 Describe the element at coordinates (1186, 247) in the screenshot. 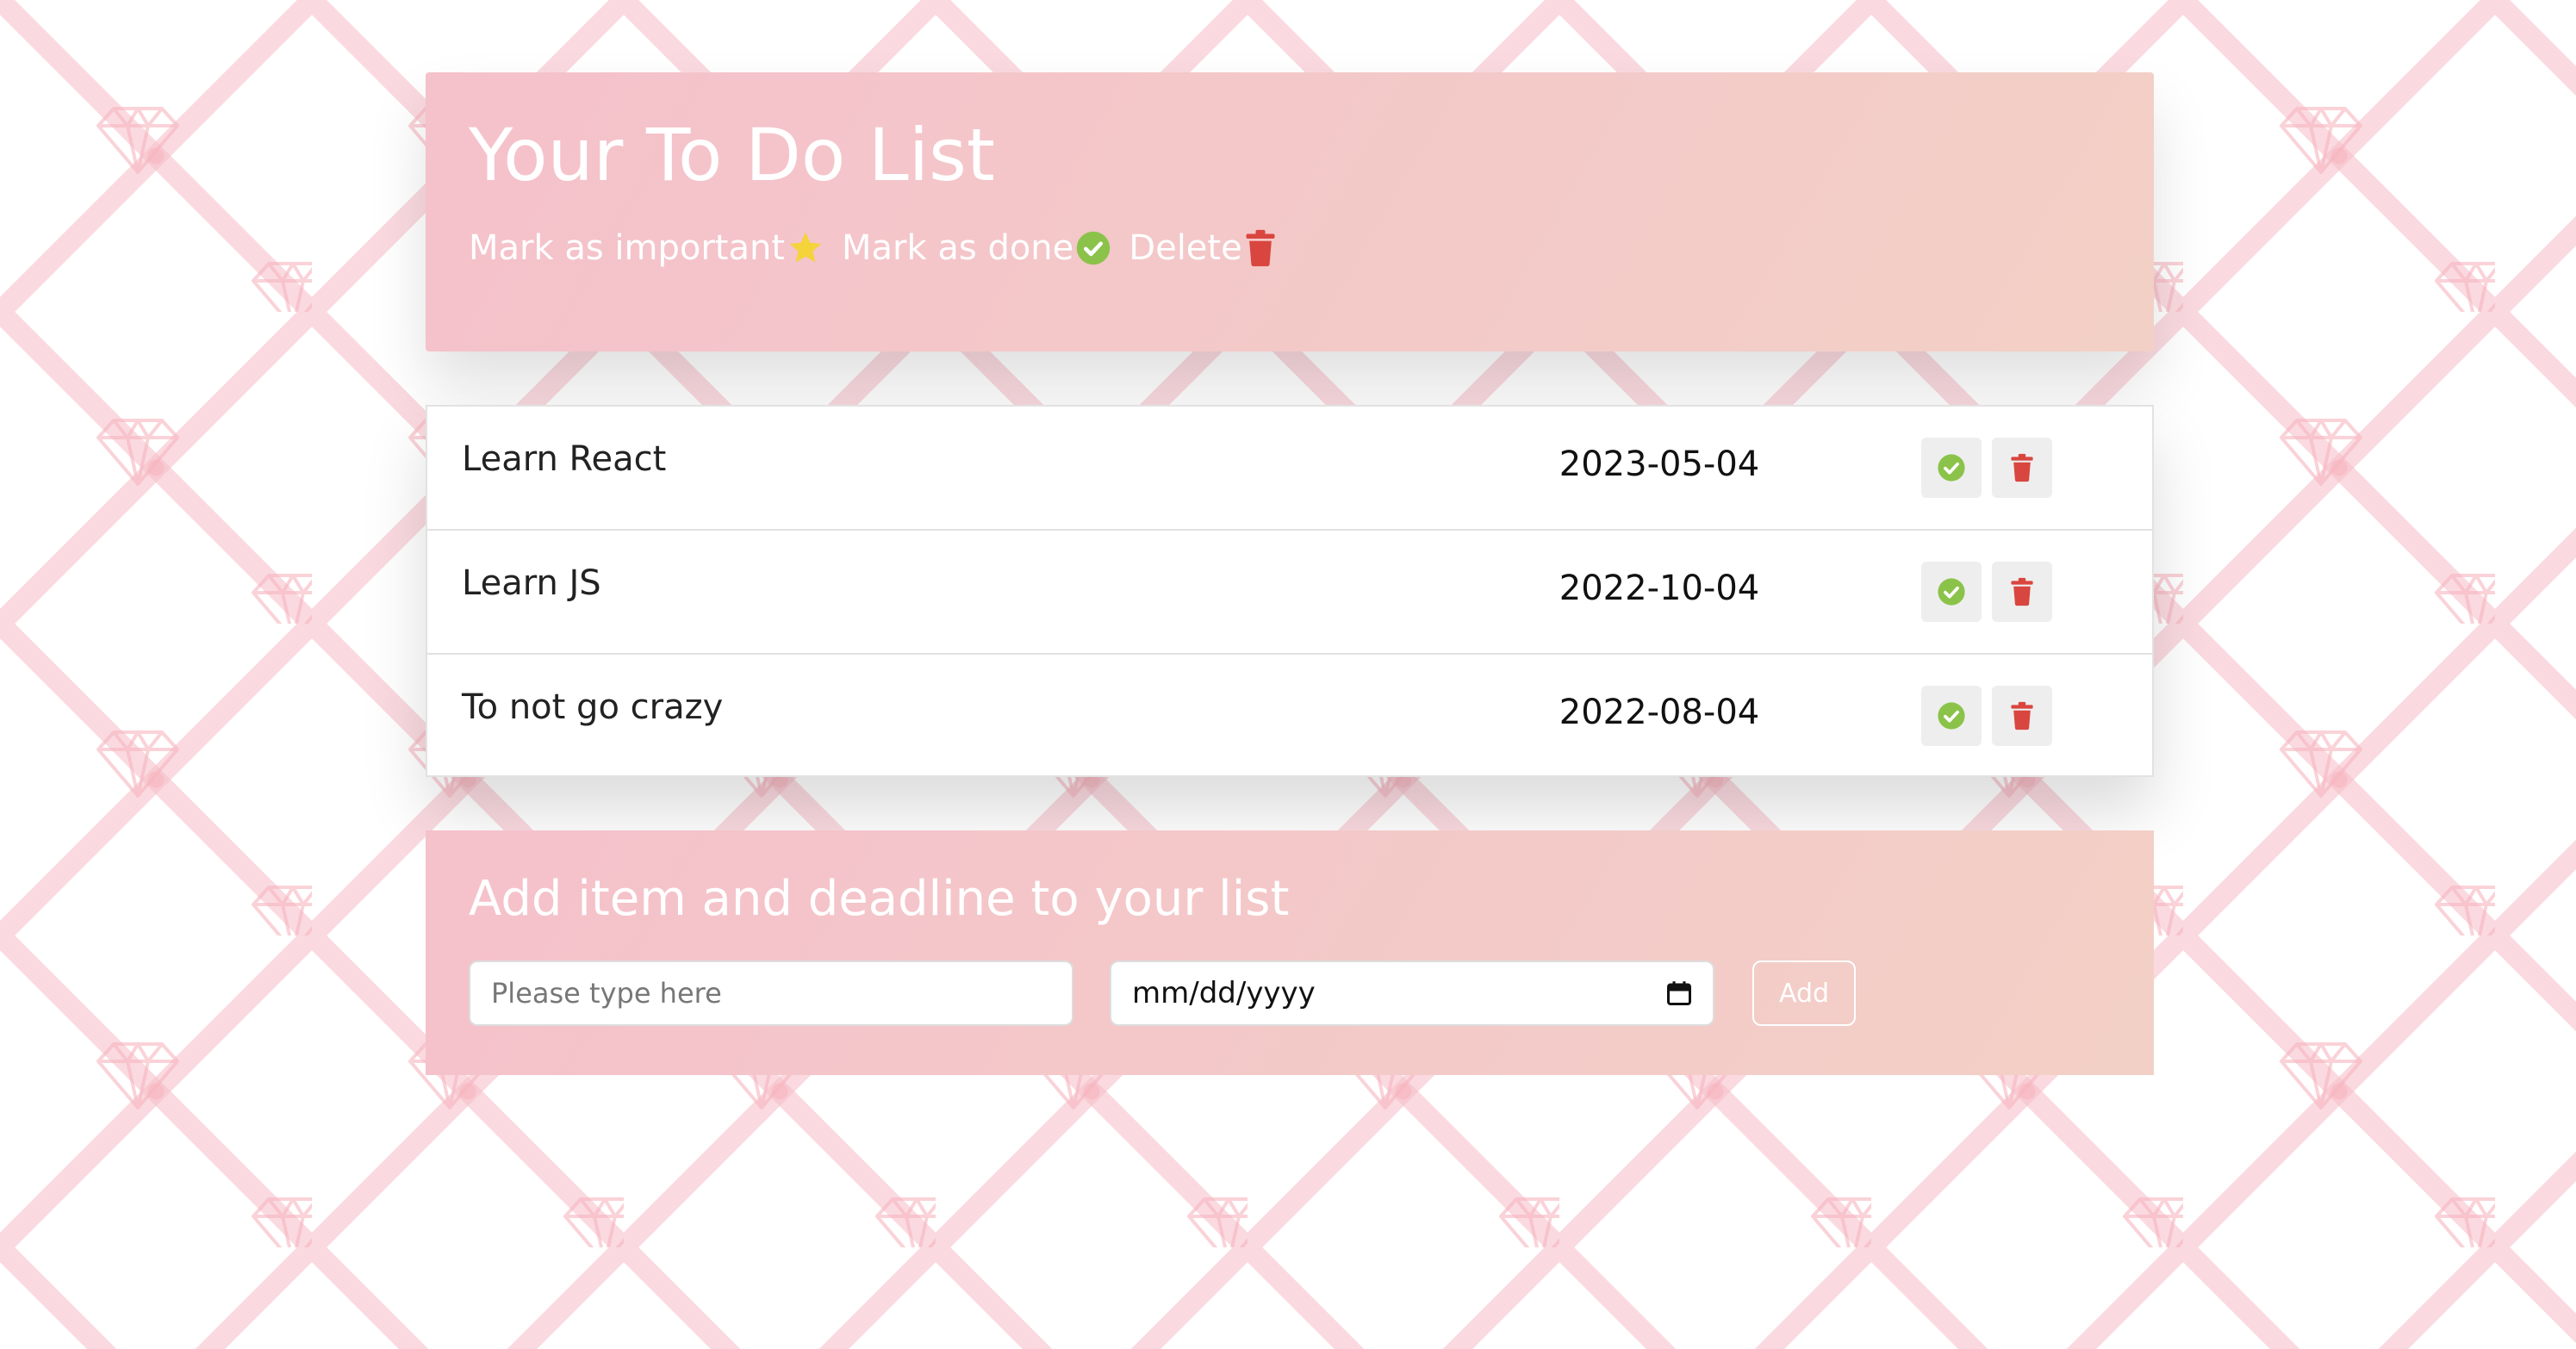

I see `legend-delete-label: Delete` at that location.